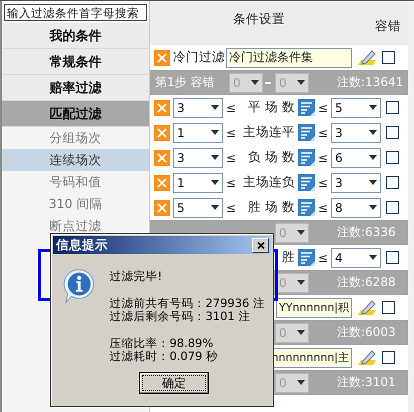  Describe the element at coordinates (75, 12) in the screenshot. I see `search-field: 输入过滤条件首字母搜索` at that location.